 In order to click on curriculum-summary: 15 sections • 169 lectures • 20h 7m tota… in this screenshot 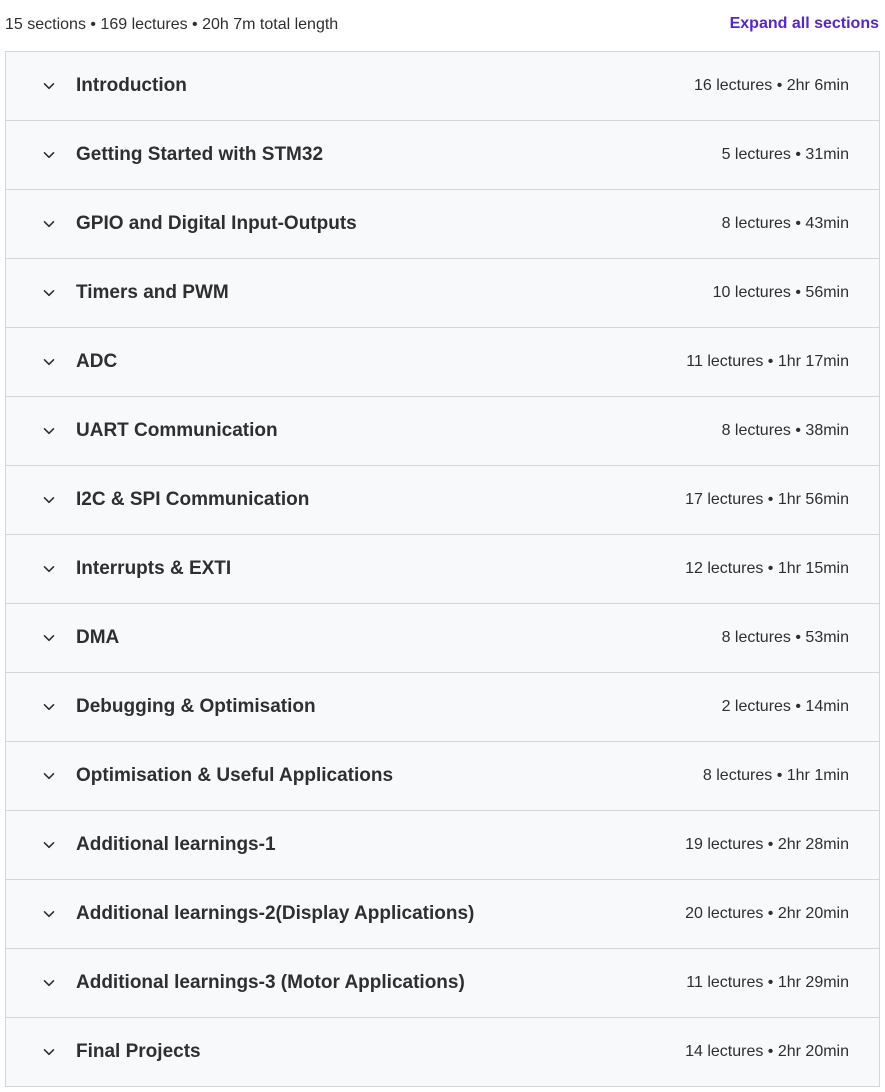, I will do `click(172, 24)`.